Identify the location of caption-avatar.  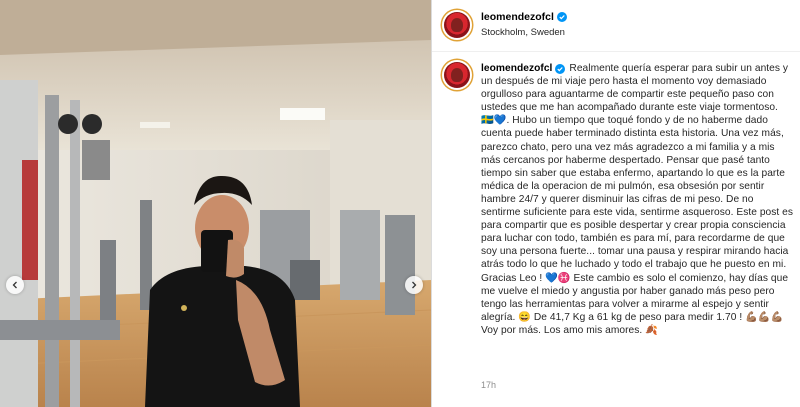
(457, 75).